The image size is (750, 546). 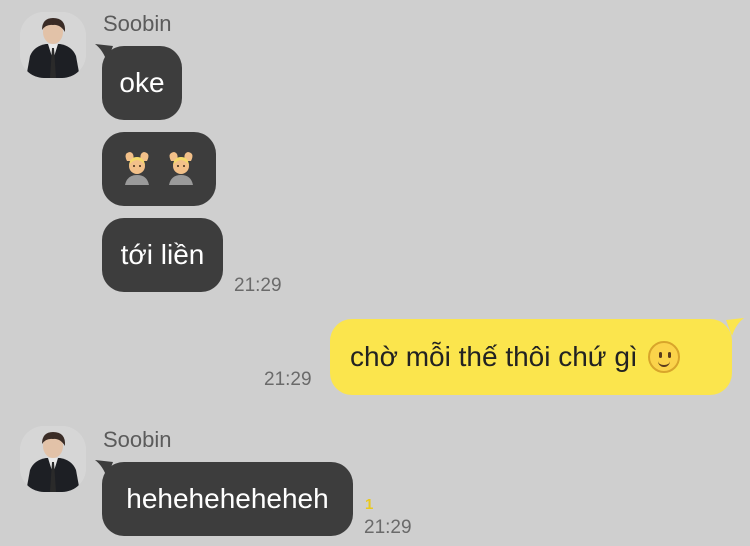 What do you see at coordinates (159, 169) in the screenshot?
I see `incoming-message-bubble` at bounding box center [159, 169].